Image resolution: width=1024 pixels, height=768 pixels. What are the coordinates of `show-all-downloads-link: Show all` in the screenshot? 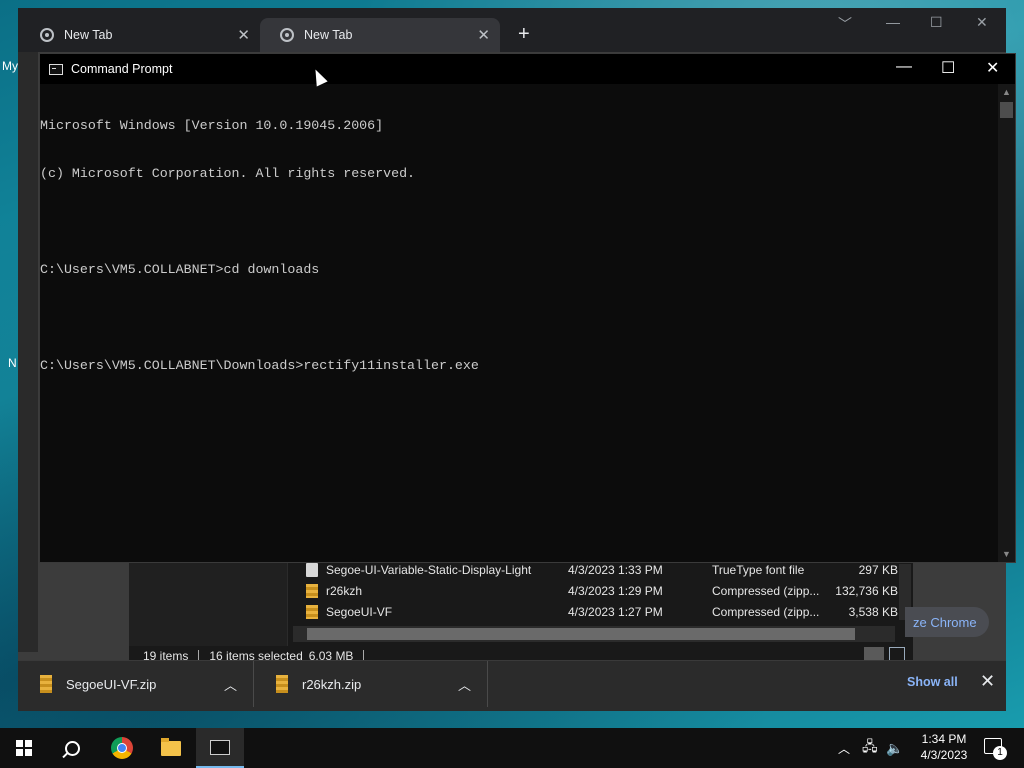 It's located at (932, 682).